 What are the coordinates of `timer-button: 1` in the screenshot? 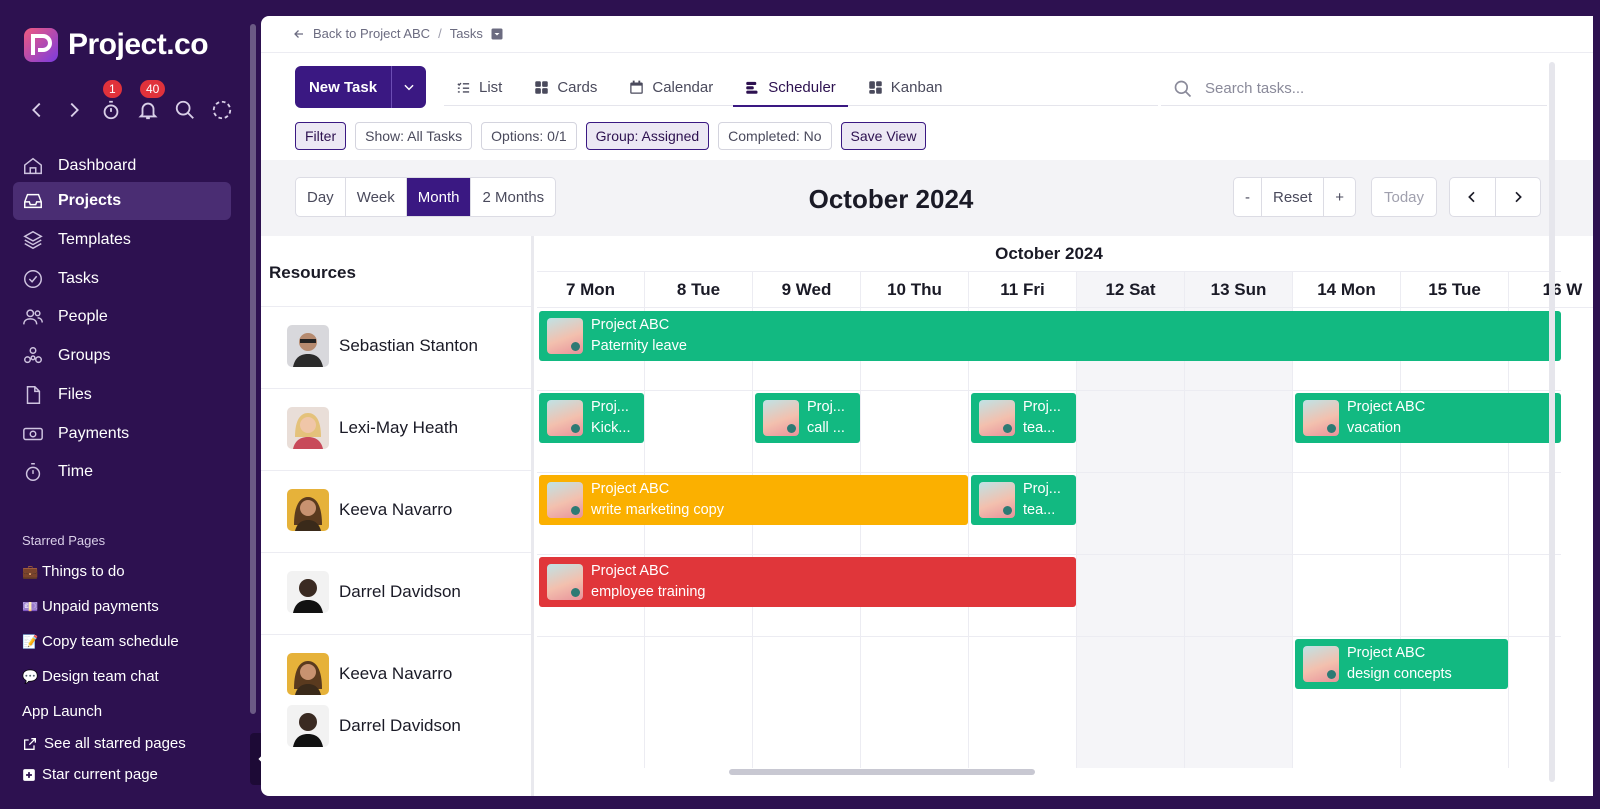 It's located at (110, 102).